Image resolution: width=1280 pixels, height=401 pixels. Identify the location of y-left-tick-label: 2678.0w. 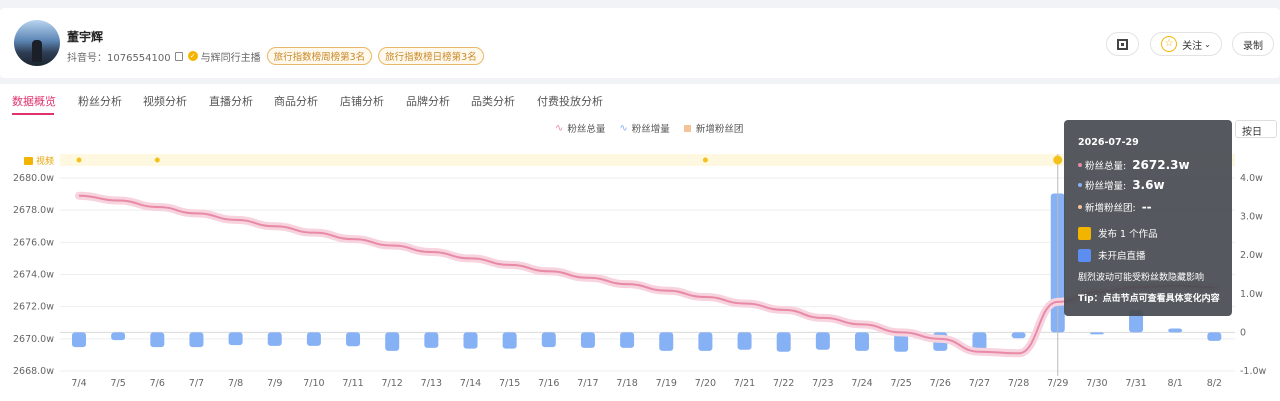
(33, 210).